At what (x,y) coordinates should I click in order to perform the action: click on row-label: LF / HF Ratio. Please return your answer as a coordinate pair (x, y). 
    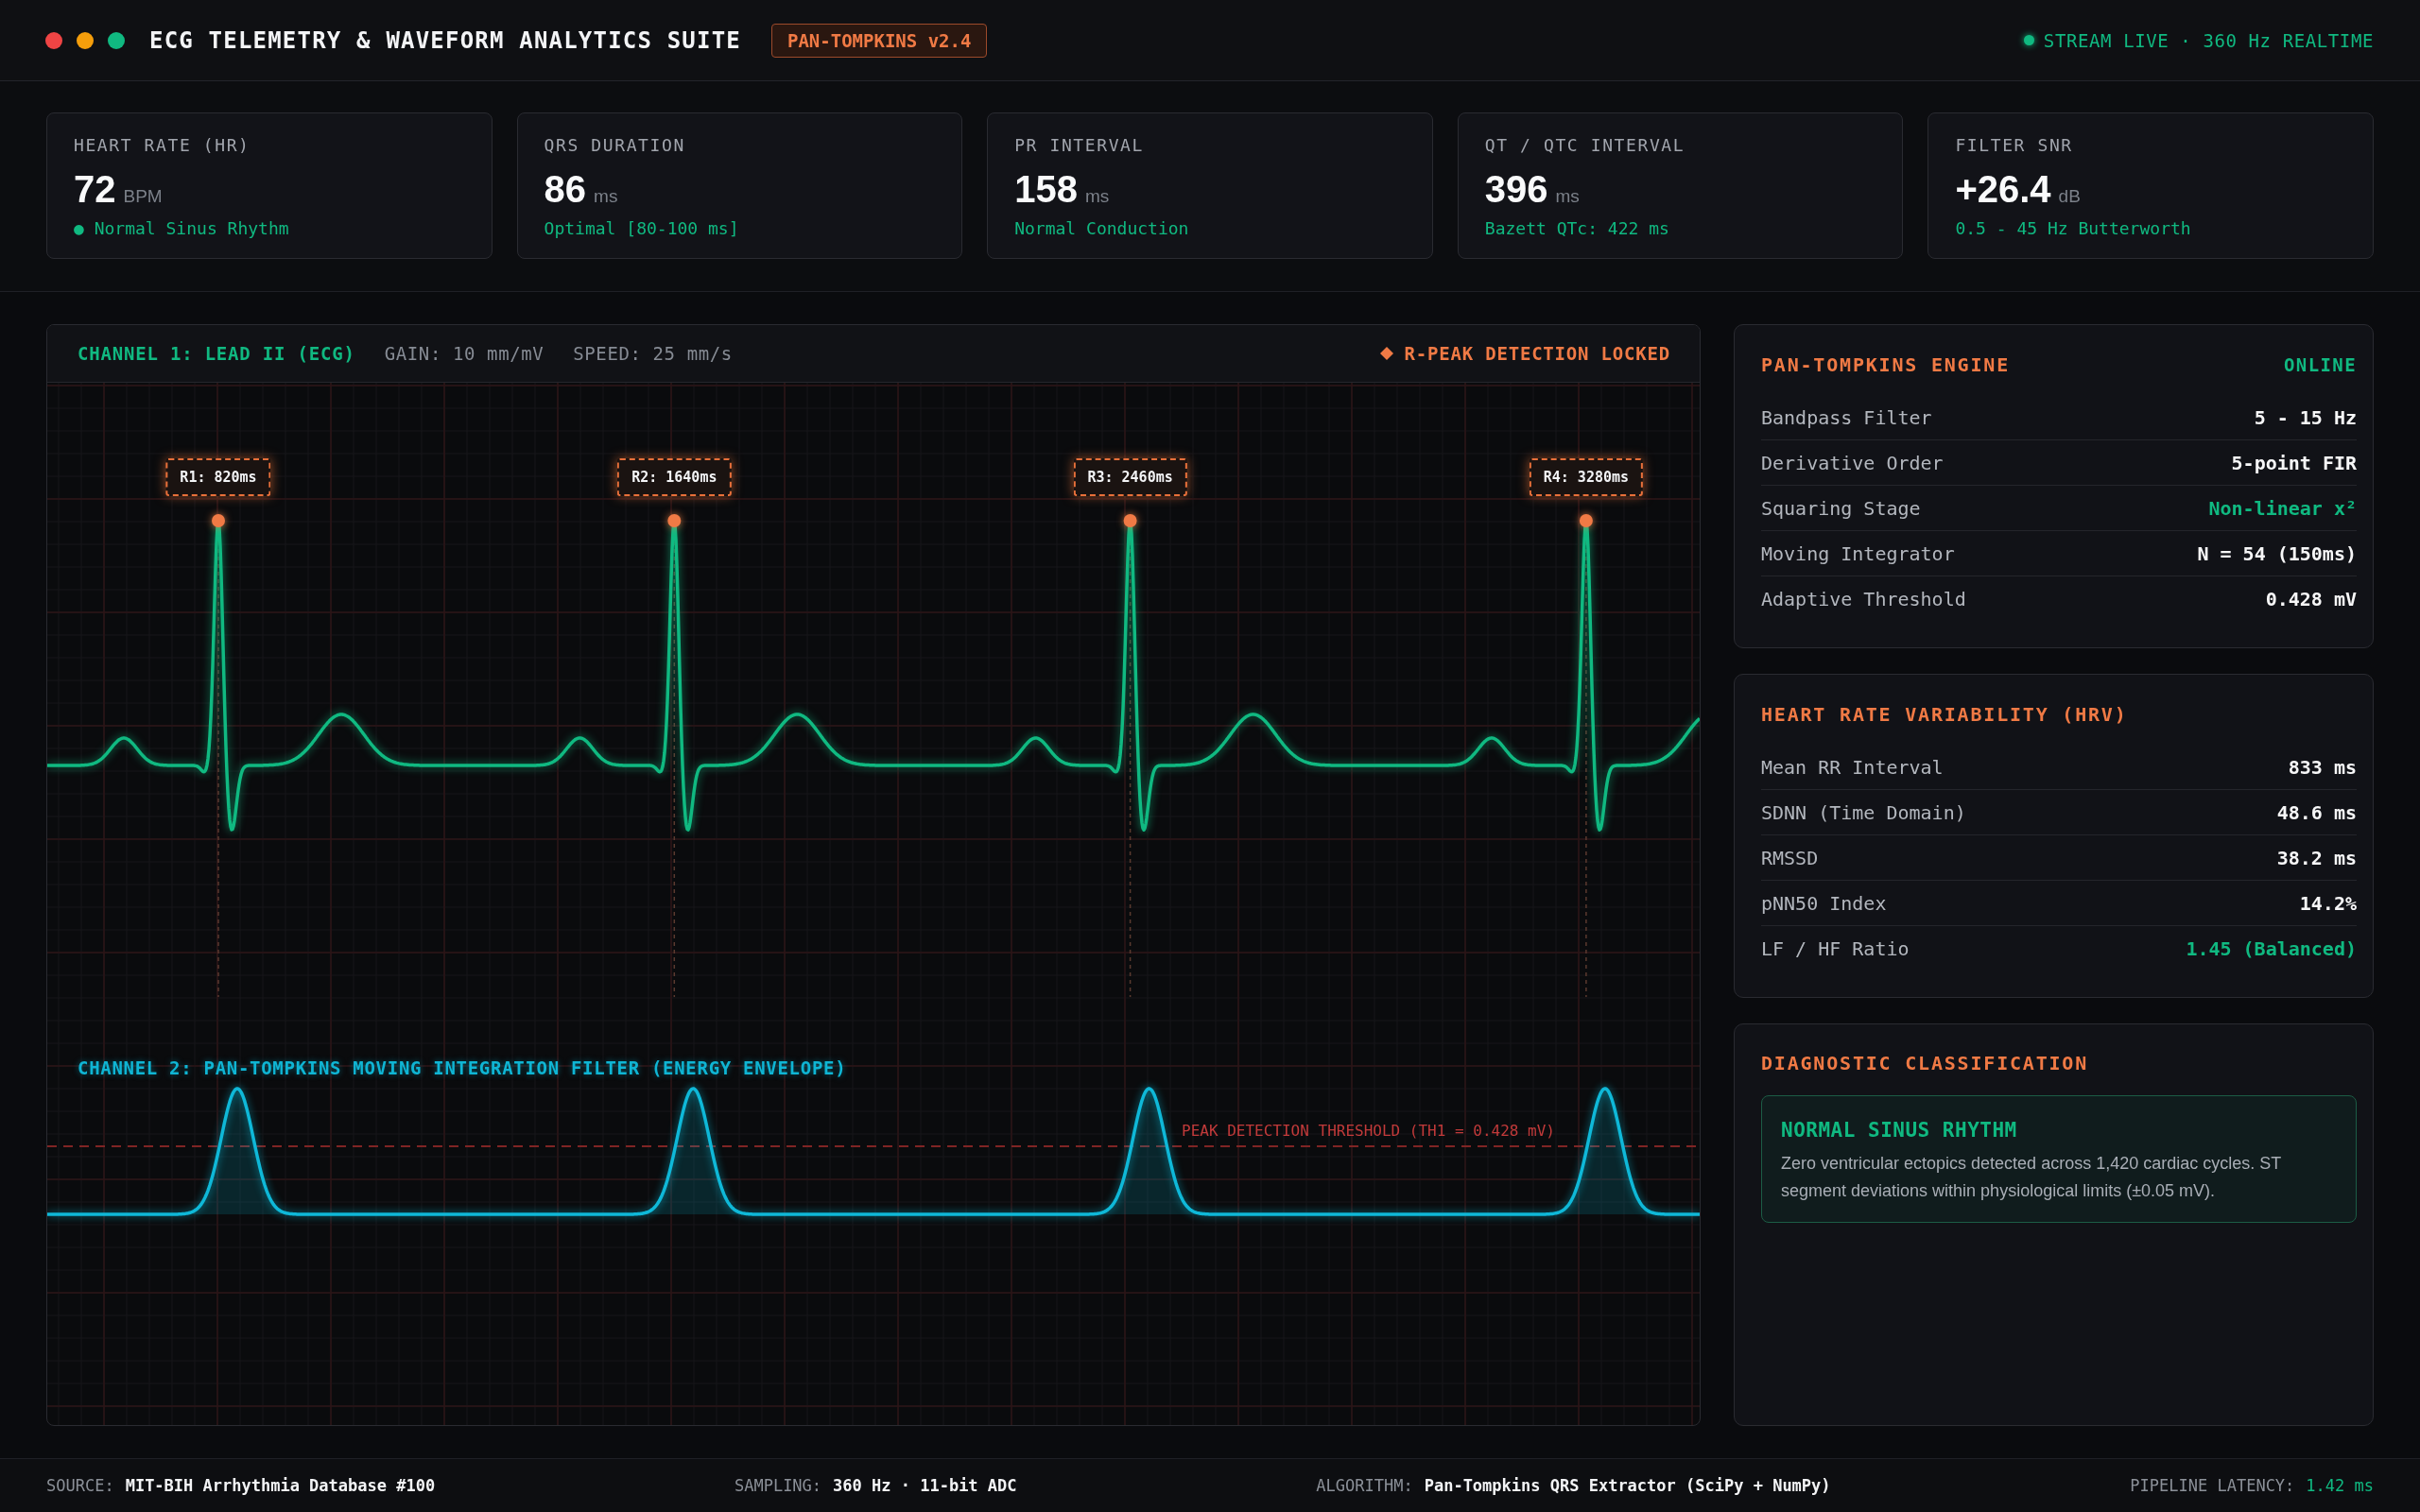
    Looking at the image, I should click on (1836, 948).